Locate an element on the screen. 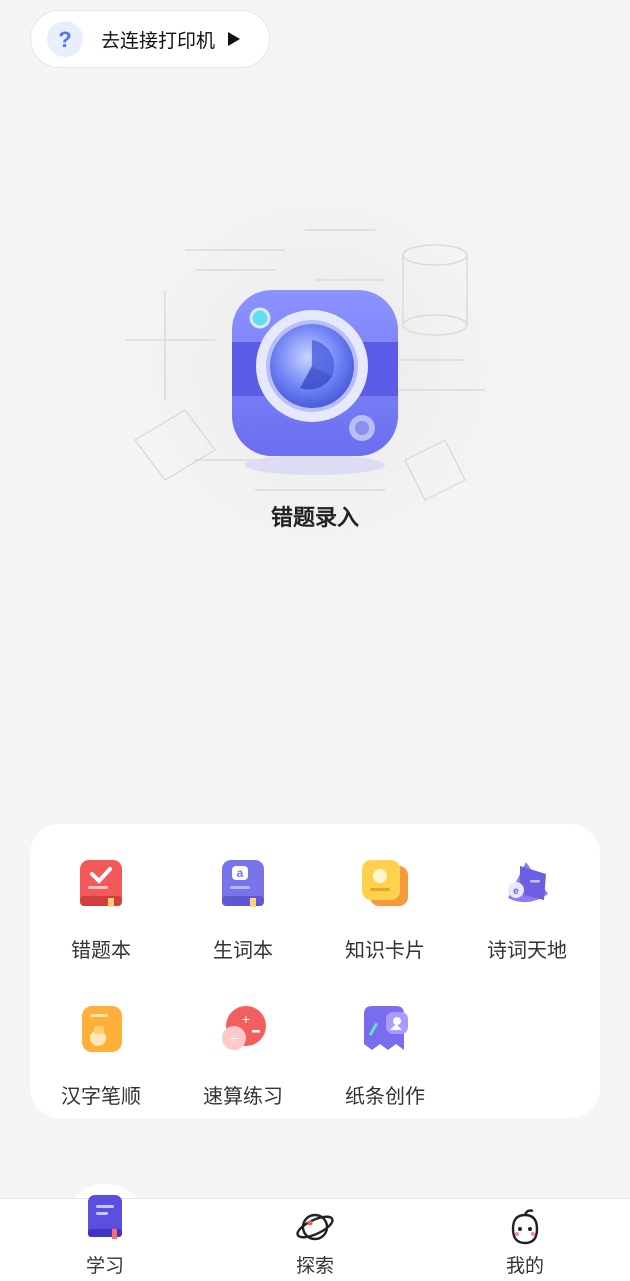  tab-label: 学习 is located at coordinates (104, 1266).